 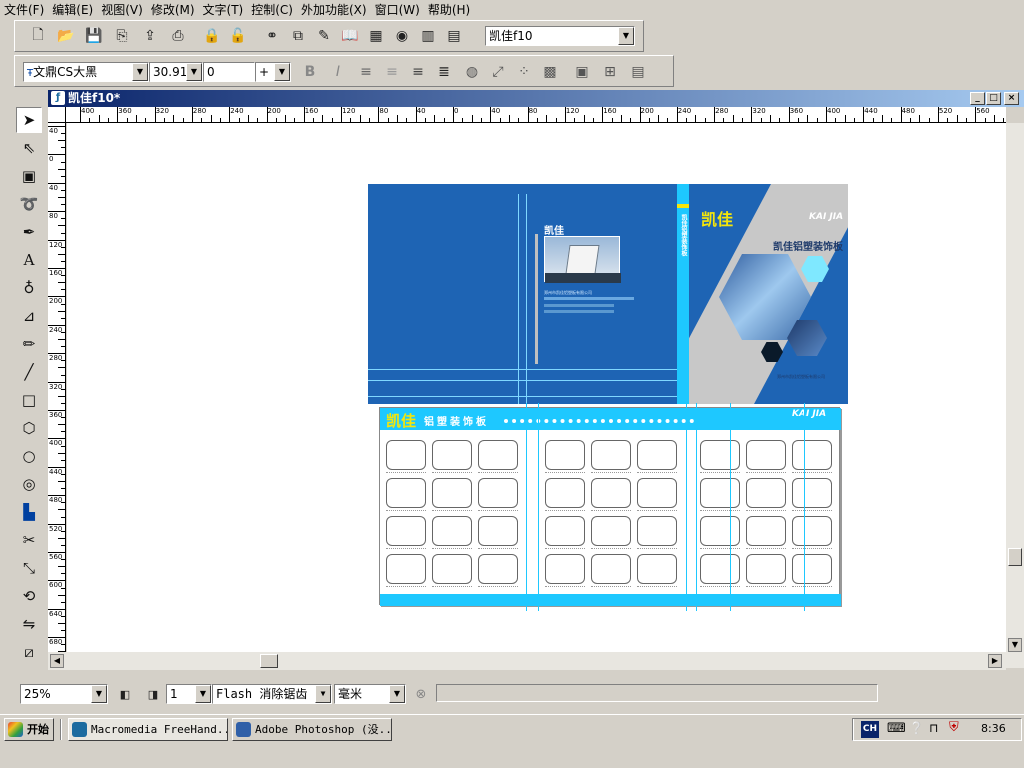 I want to click on shield-icon: ⛨, so click(x=954, y=727).